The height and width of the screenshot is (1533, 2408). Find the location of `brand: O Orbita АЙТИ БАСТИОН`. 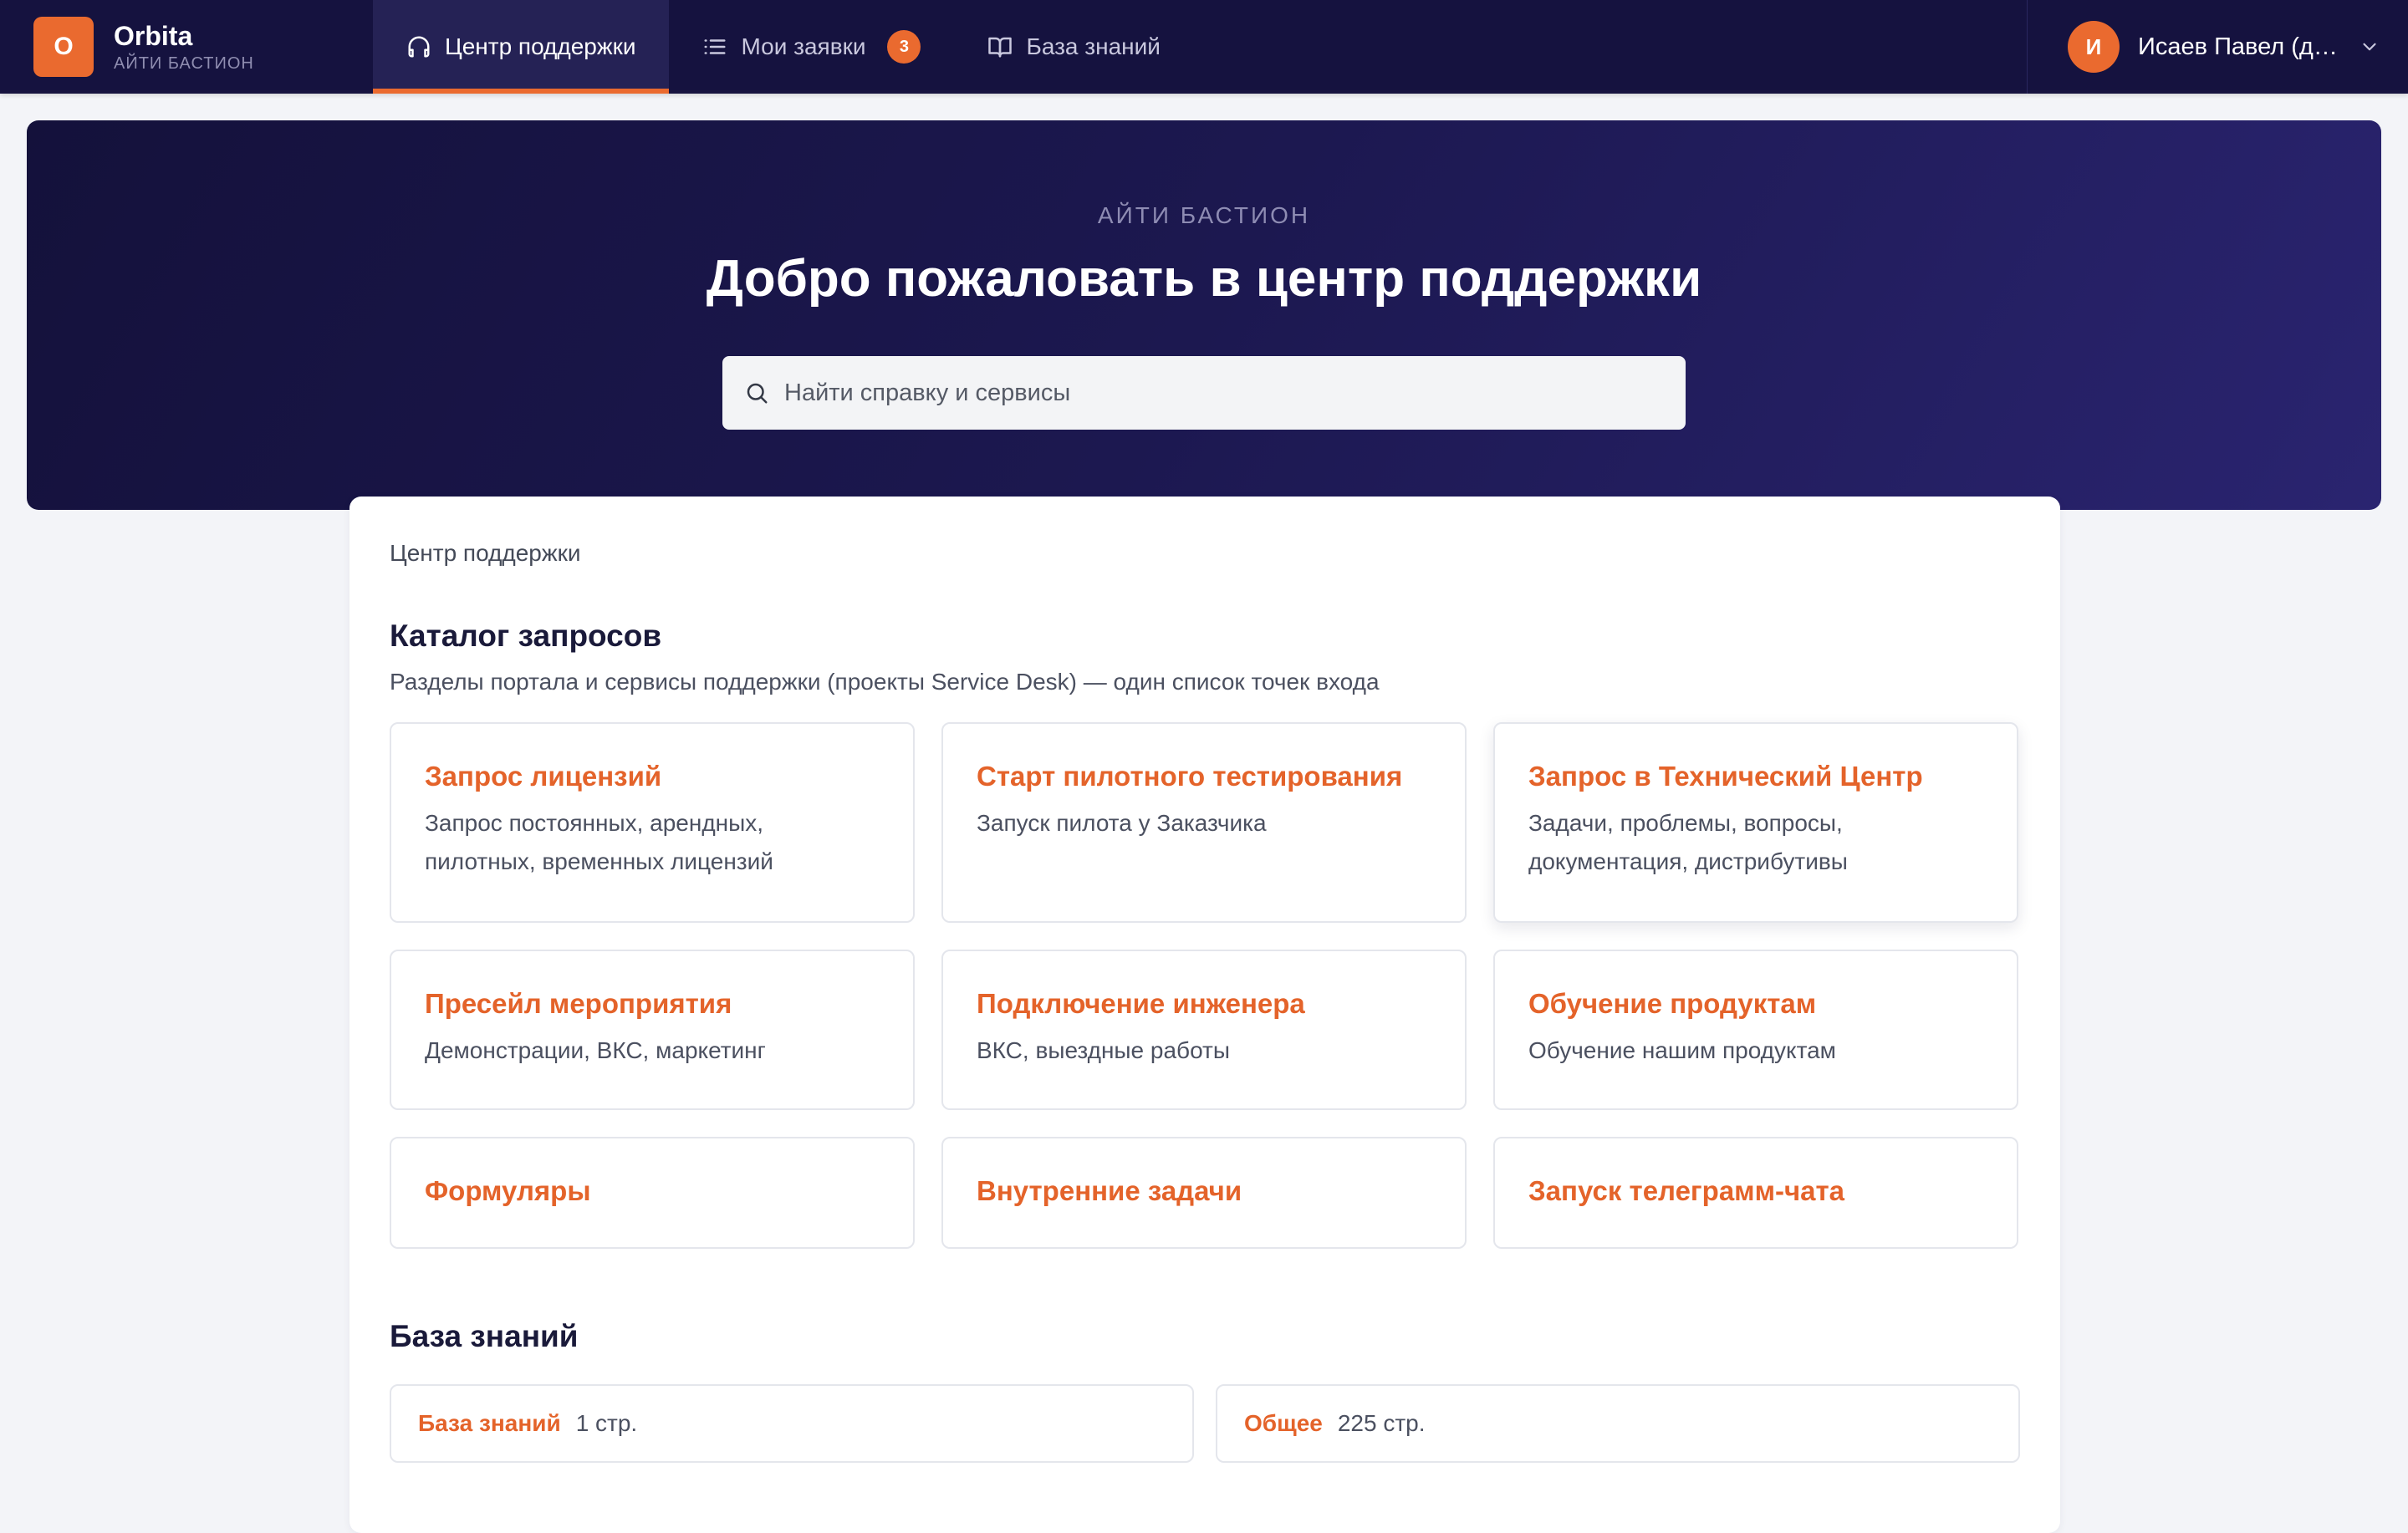

brand: O Orbita АЙТИ БАСТИОН is located at coordinates (187, 47).